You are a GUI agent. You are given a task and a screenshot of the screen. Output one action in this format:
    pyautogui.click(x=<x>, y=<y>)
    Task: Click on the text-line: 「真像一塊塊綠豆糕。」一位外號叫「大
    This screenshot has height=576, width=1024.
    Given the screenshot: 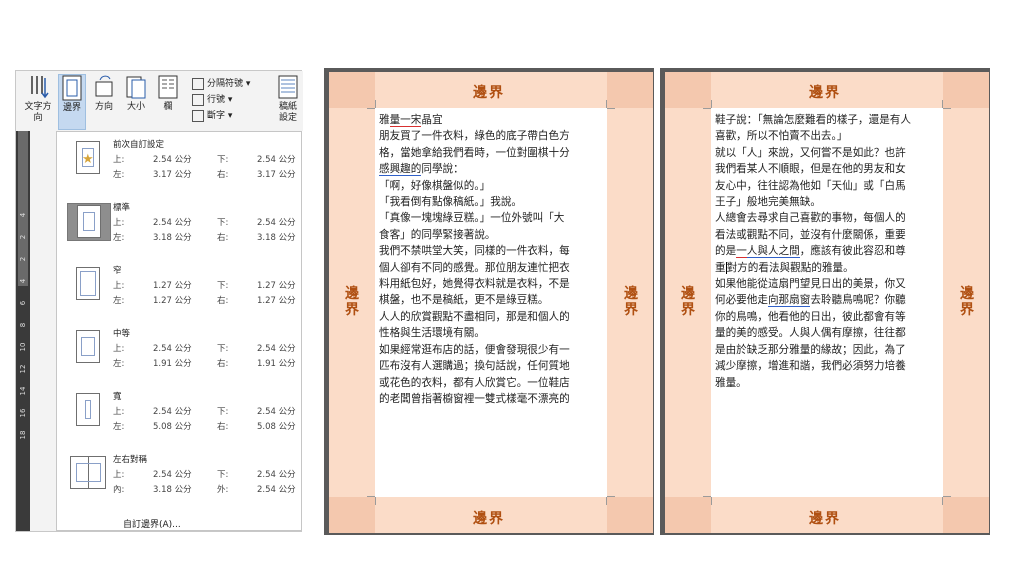 What is the action you would take?
    pyautogui.click(x=472, y=218)
    